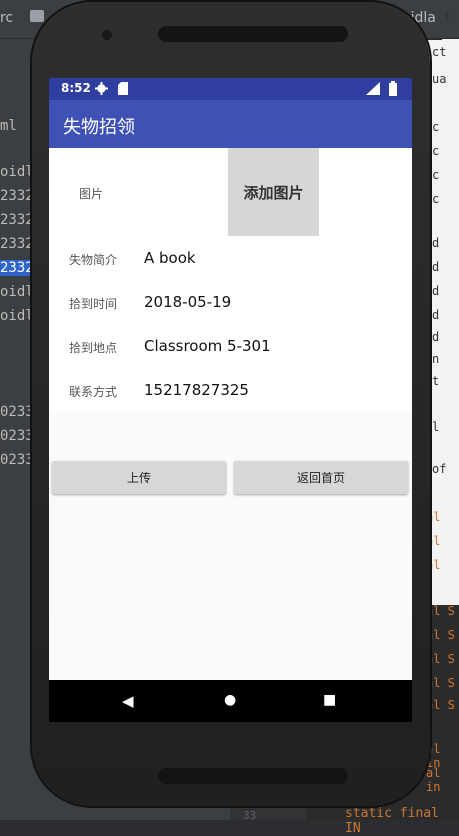 The width and height of the screenshot is (459, 836). I want to click on status-time: 8:52, so click(76, 88).